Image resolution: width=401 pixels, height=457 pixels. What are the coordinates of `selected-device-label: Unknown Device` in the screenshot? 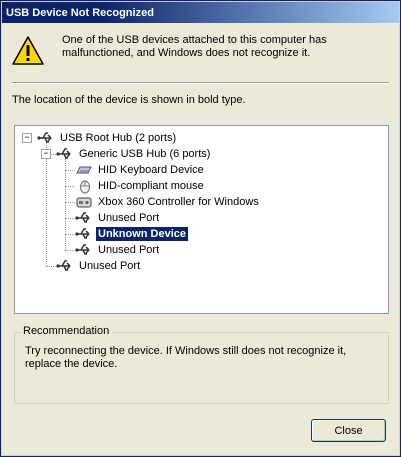 It's located at (142, 234).